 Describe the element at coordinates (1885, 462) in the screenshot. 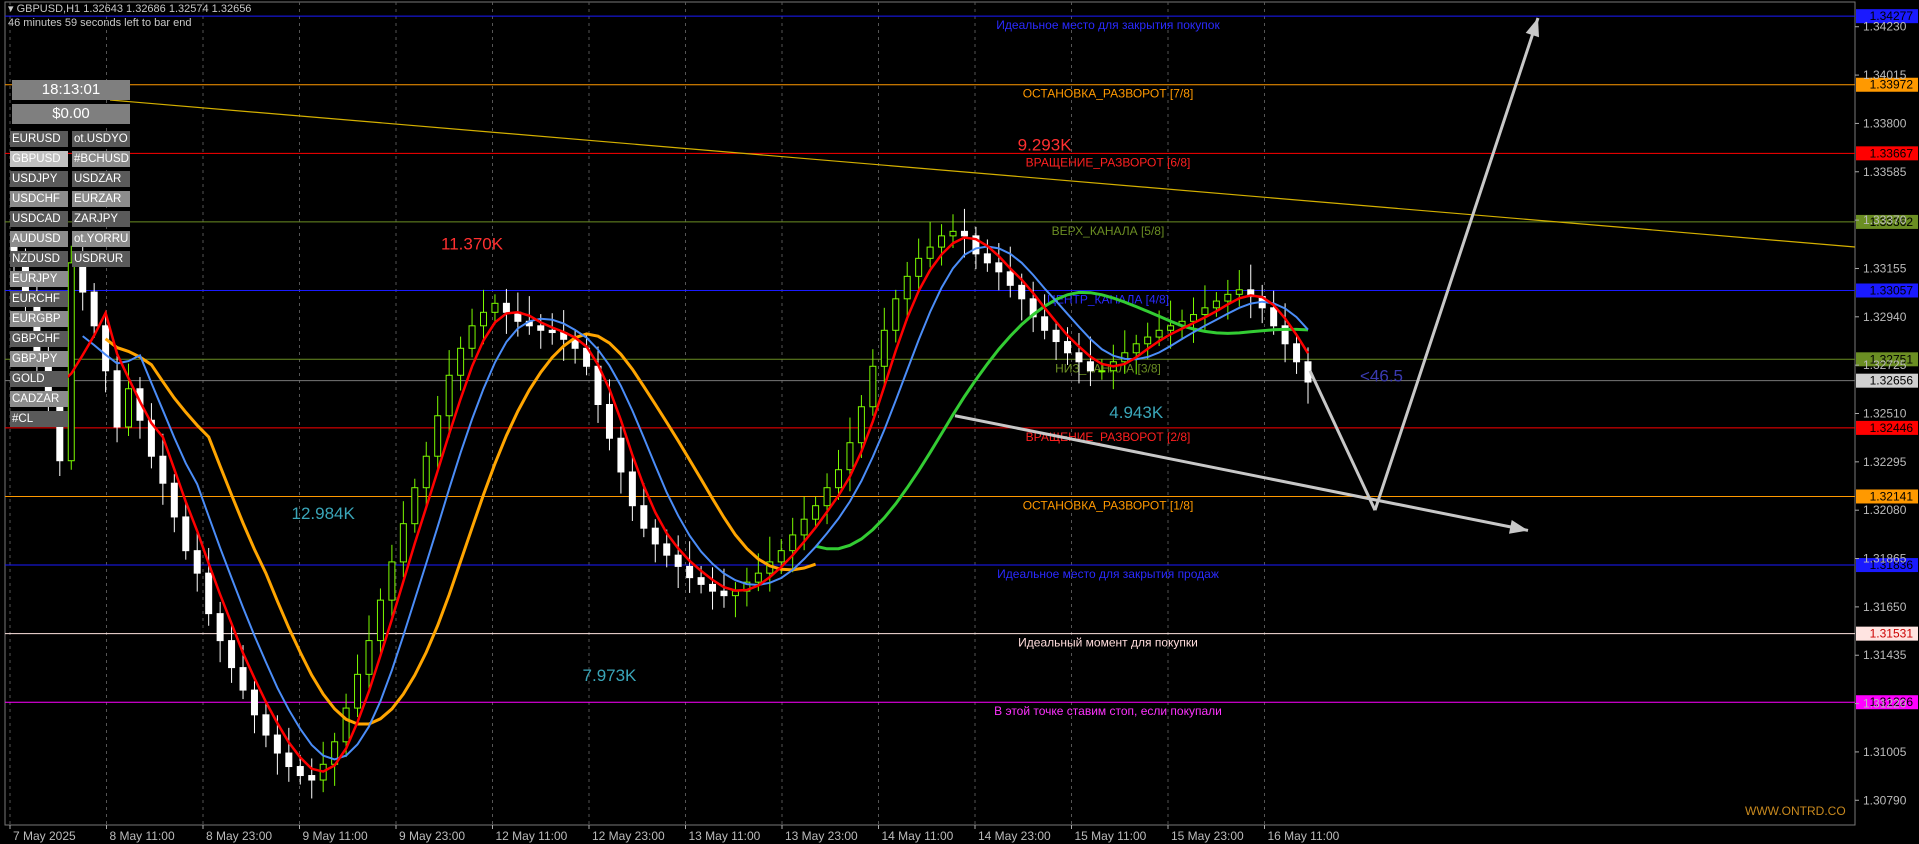

I see `price-tick-label: 1.32295` at that location.